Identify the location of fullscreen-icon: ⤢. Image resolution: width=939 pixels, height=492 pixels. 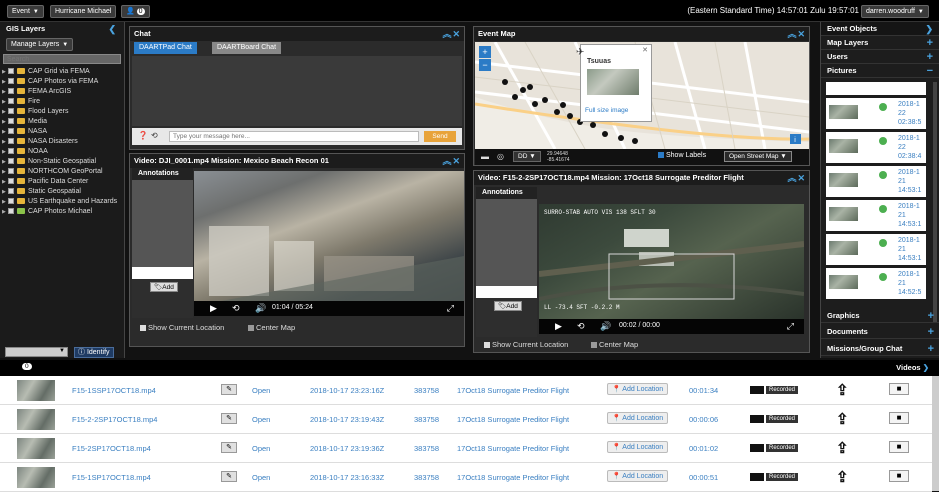
(790, 326).